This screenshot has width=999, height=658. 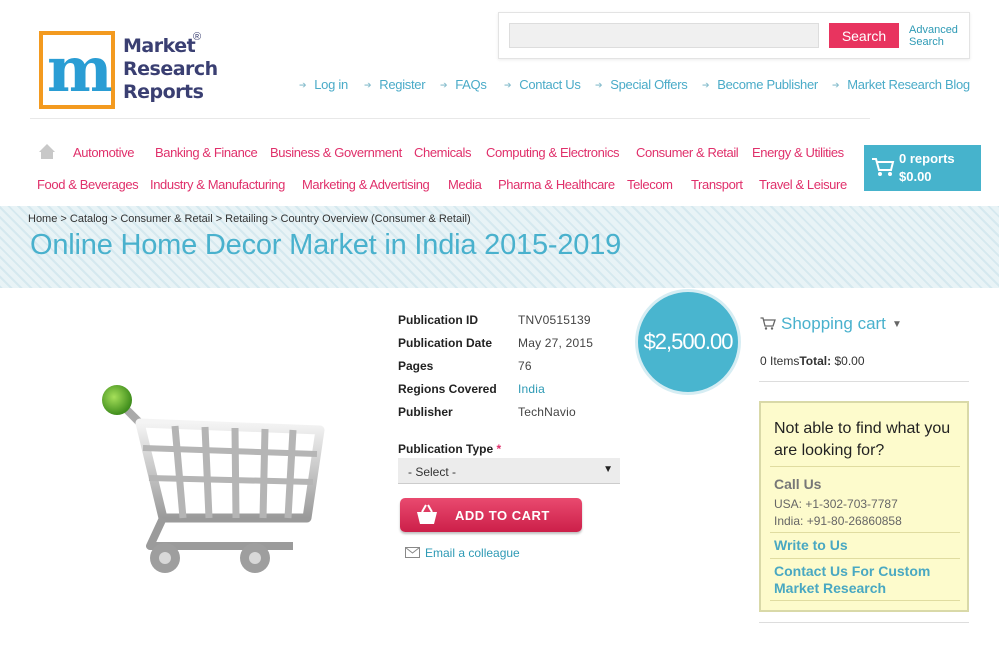 I want to click on call-us-heading: Call Us, so click(x=798, y=484).